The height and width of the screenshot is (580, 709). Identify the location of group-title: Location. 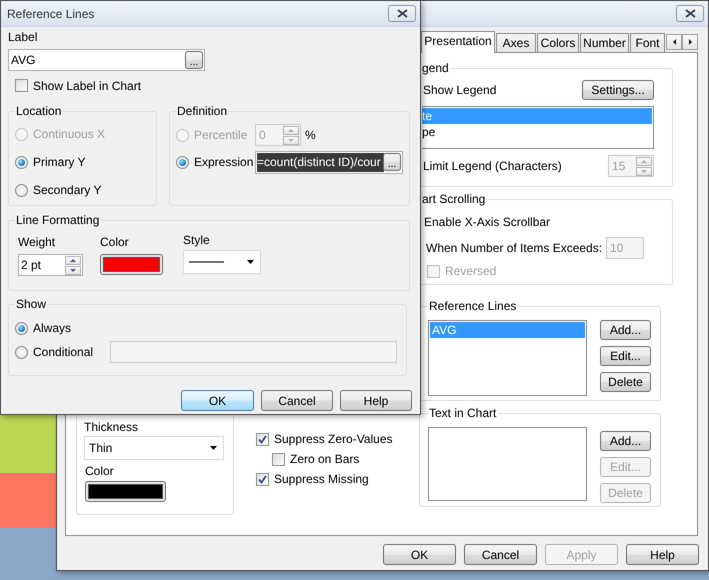
(38, 111).